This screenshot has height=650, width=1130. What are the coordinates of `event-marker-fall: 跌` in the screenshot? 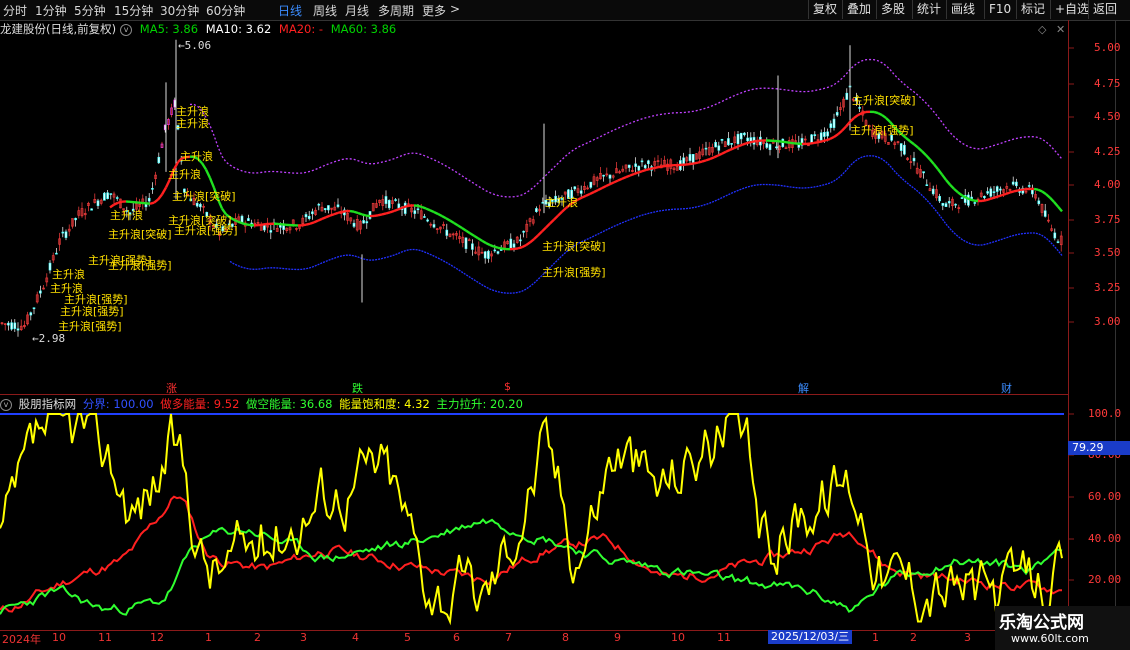 It's located at (357, 388).